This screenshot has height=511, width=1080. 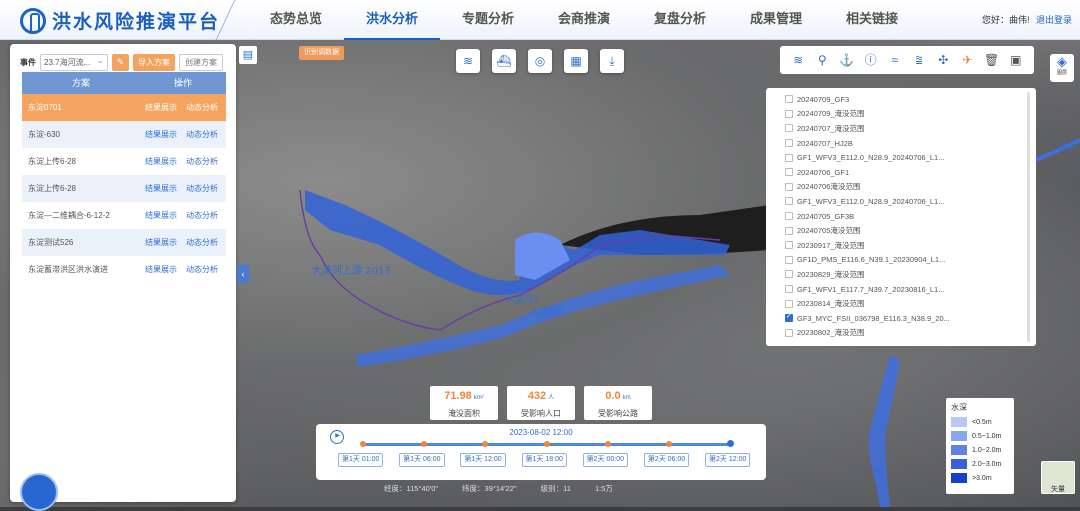 I want to click on timeline-label: 第1天 12:00, so click(x=483, y=460).